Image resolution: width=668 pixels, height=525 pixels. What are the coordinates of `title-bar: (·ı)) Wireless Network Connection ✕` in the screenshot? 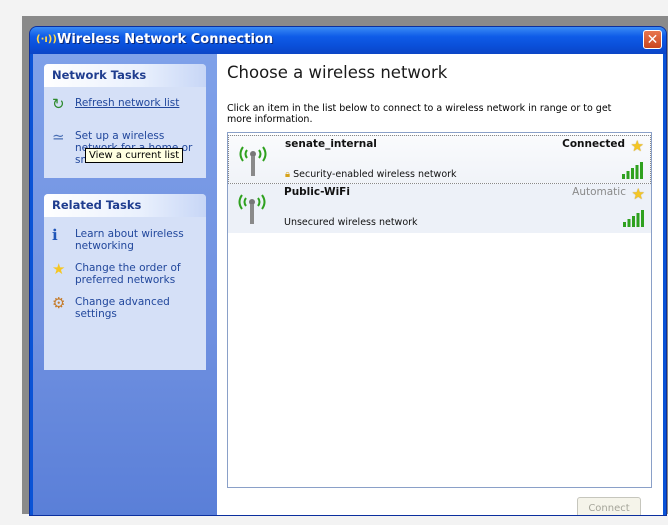 It's located at (348, 40).